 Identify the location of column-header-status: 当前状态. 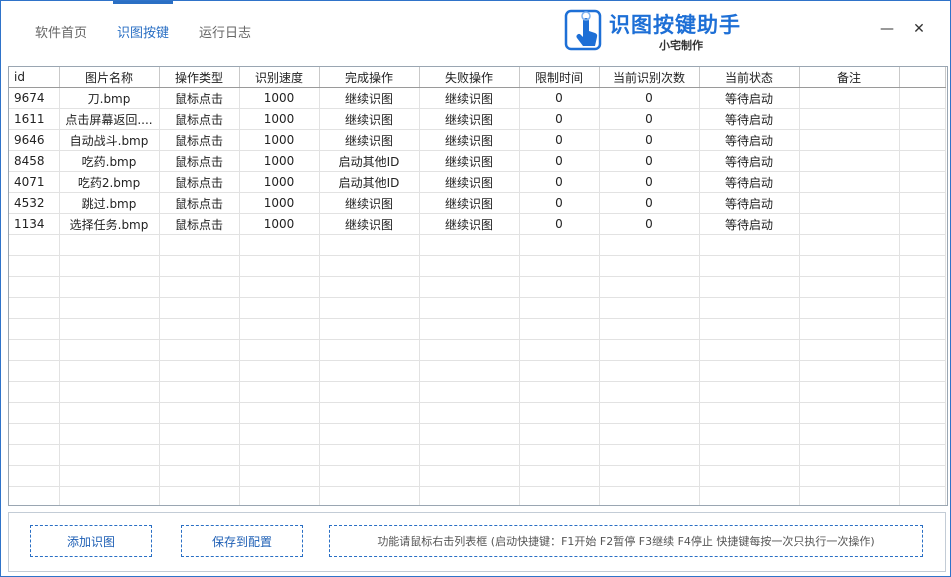
(749, 77).